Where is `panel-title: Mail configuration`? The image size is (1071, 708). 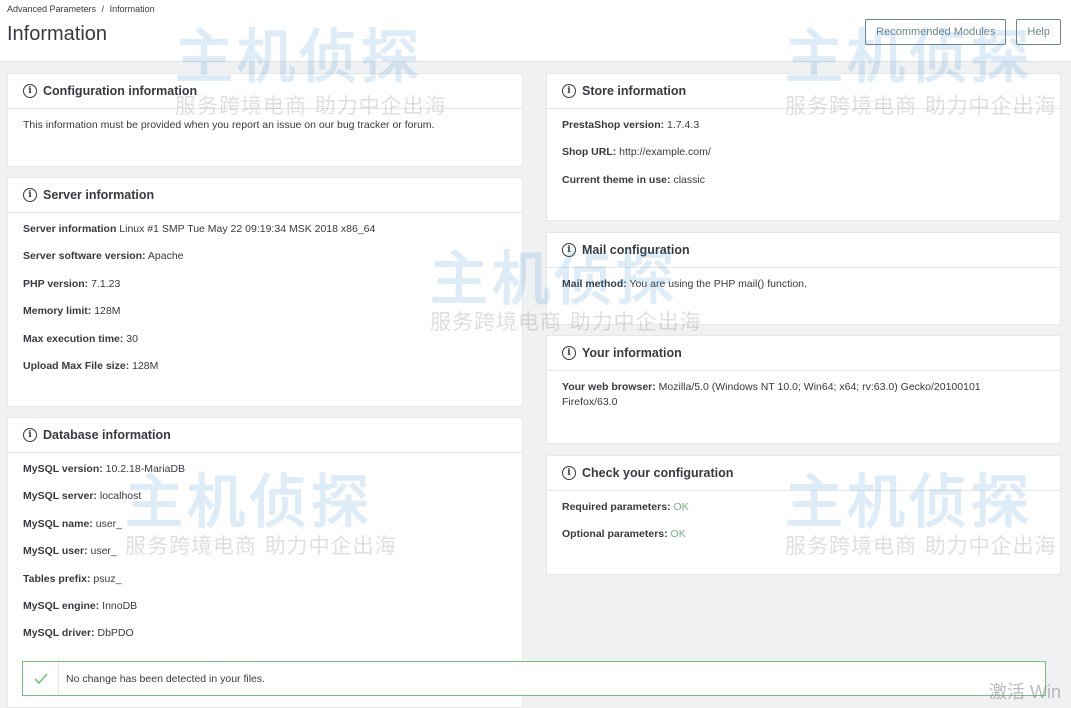
panel-title: Mail configuration is located at coordinates (636, 250).